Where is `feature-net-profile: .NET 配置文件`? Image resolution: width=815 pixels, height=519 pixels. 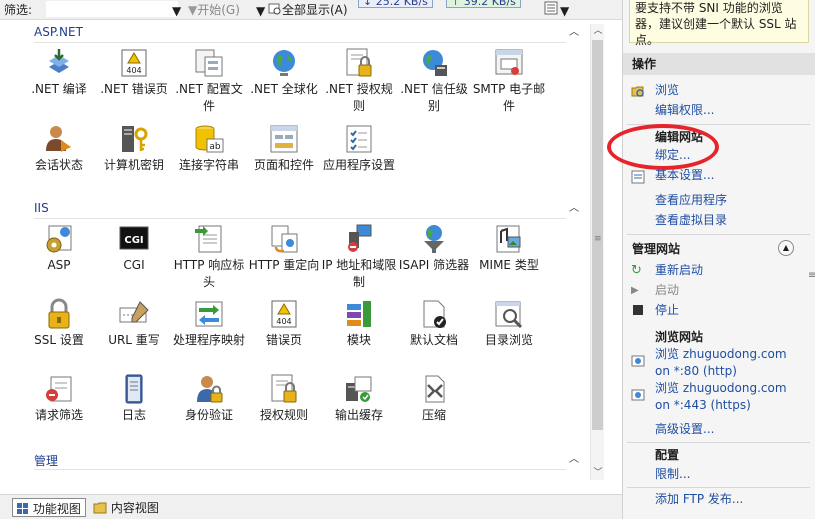
feature-net-profile: .NET 配置文件 is located at coordinates (209, 81).